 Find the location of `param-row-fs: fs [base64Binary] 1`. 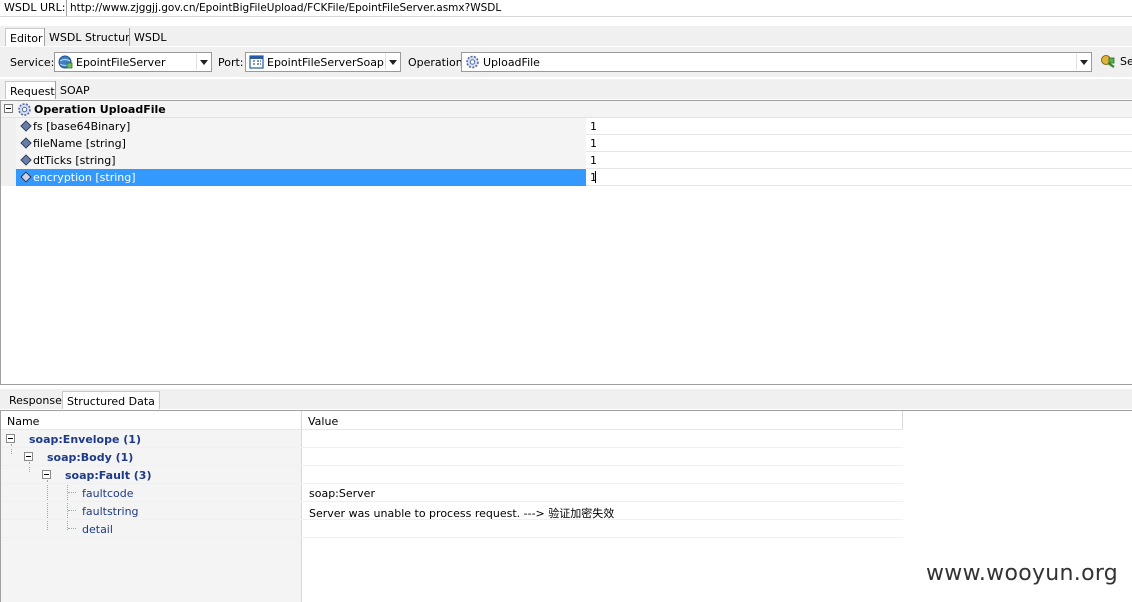

param-row-fs: fs [base64Binary] 1 is located at coordinates (566, 126).